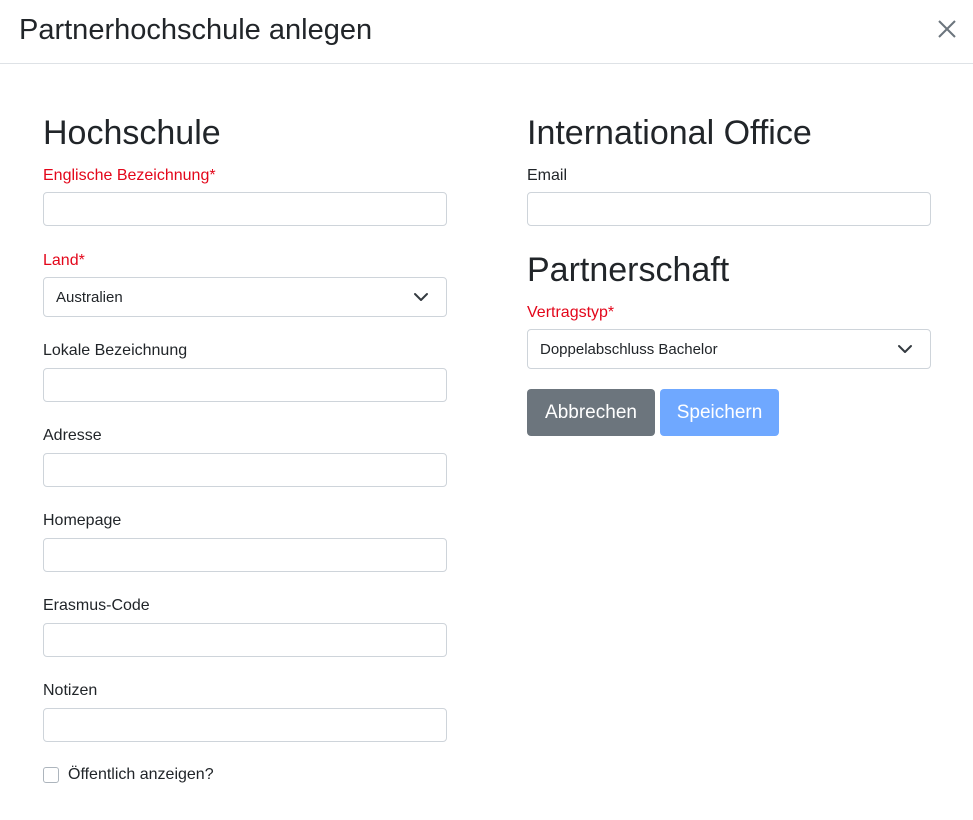  Describe the element at coordinates (245, 555) in the screenshot. I see `homepage-input` at that location.